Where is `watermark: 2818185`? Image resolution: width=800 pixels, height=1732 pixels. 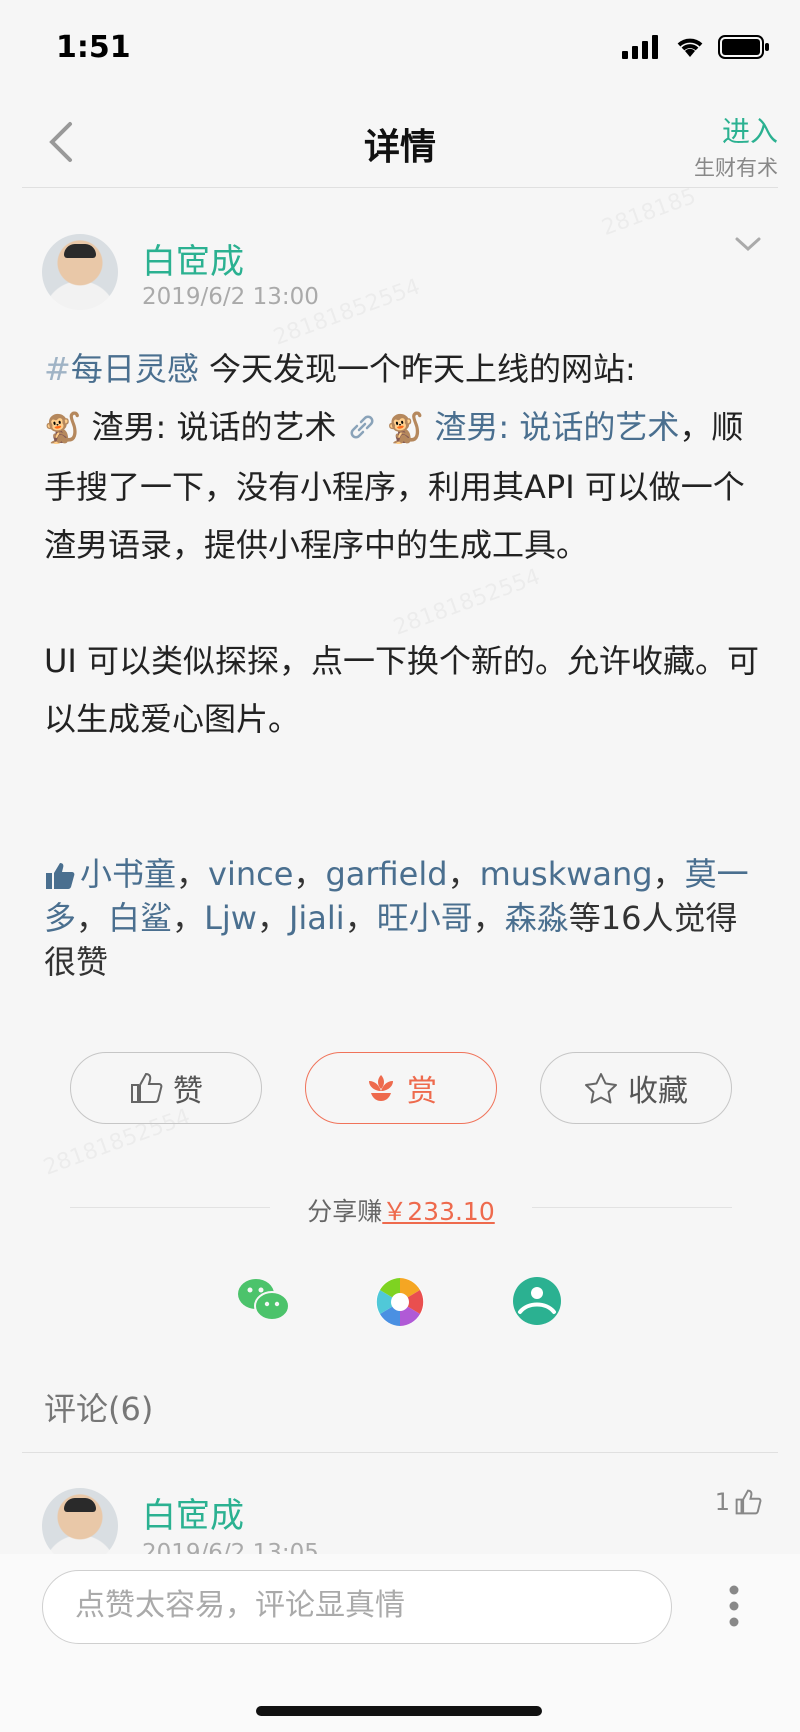 watermark: 2818185 is located at coordinates (649, 212).